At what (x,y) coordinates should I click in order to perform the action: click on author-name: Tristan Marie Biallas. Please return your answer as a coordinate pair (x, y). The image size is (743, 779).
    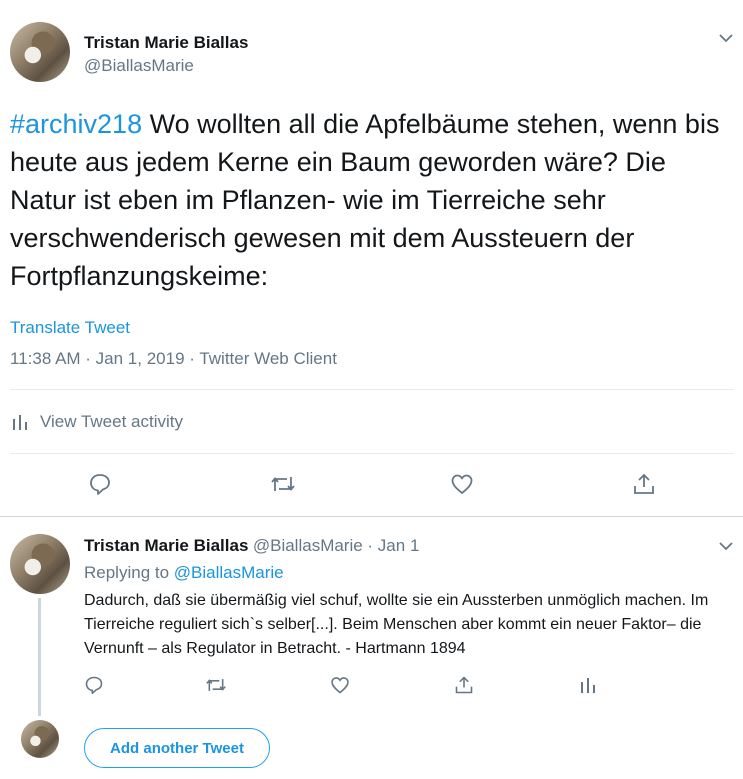
    Looking at the image, I should click on (166, 43).